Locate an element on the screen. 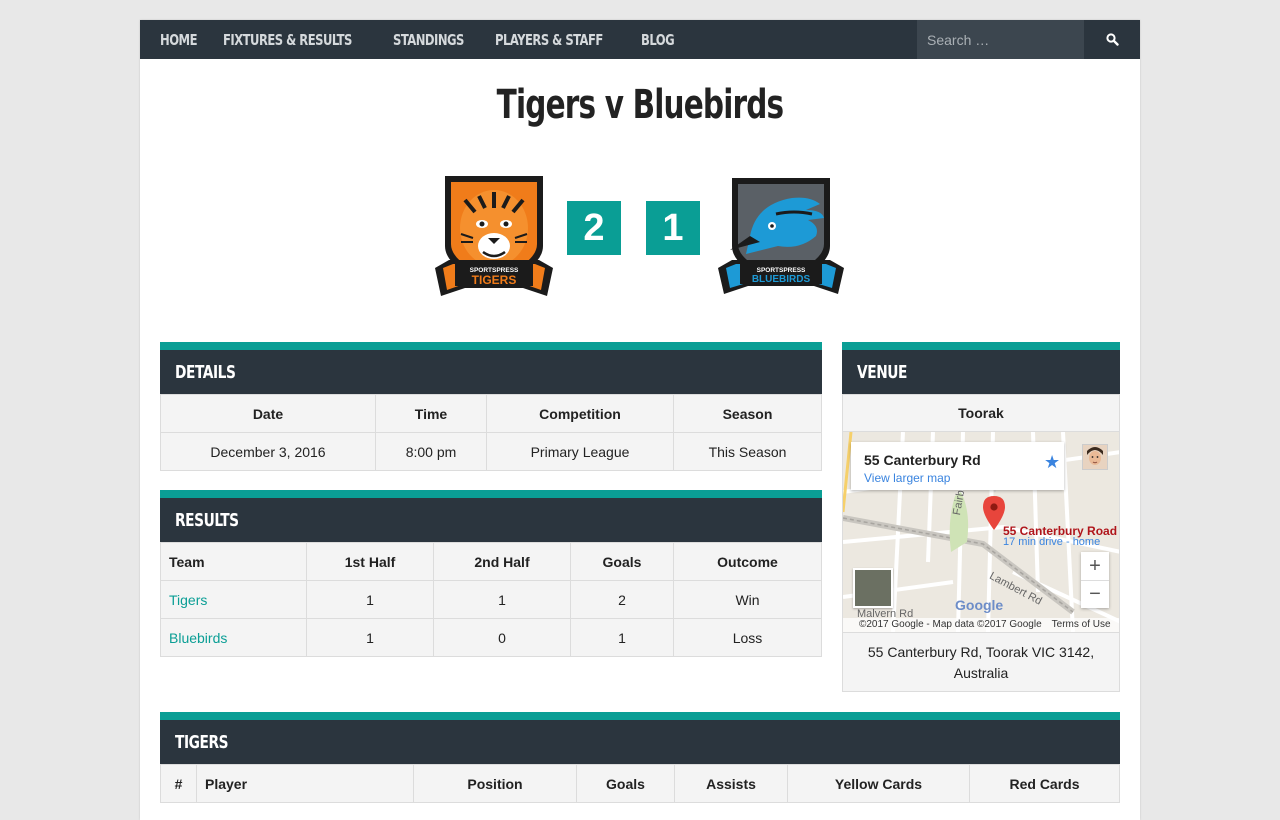  nav-item-fixtures-results: Fixtures & Results is located at coordinates (287, 40).